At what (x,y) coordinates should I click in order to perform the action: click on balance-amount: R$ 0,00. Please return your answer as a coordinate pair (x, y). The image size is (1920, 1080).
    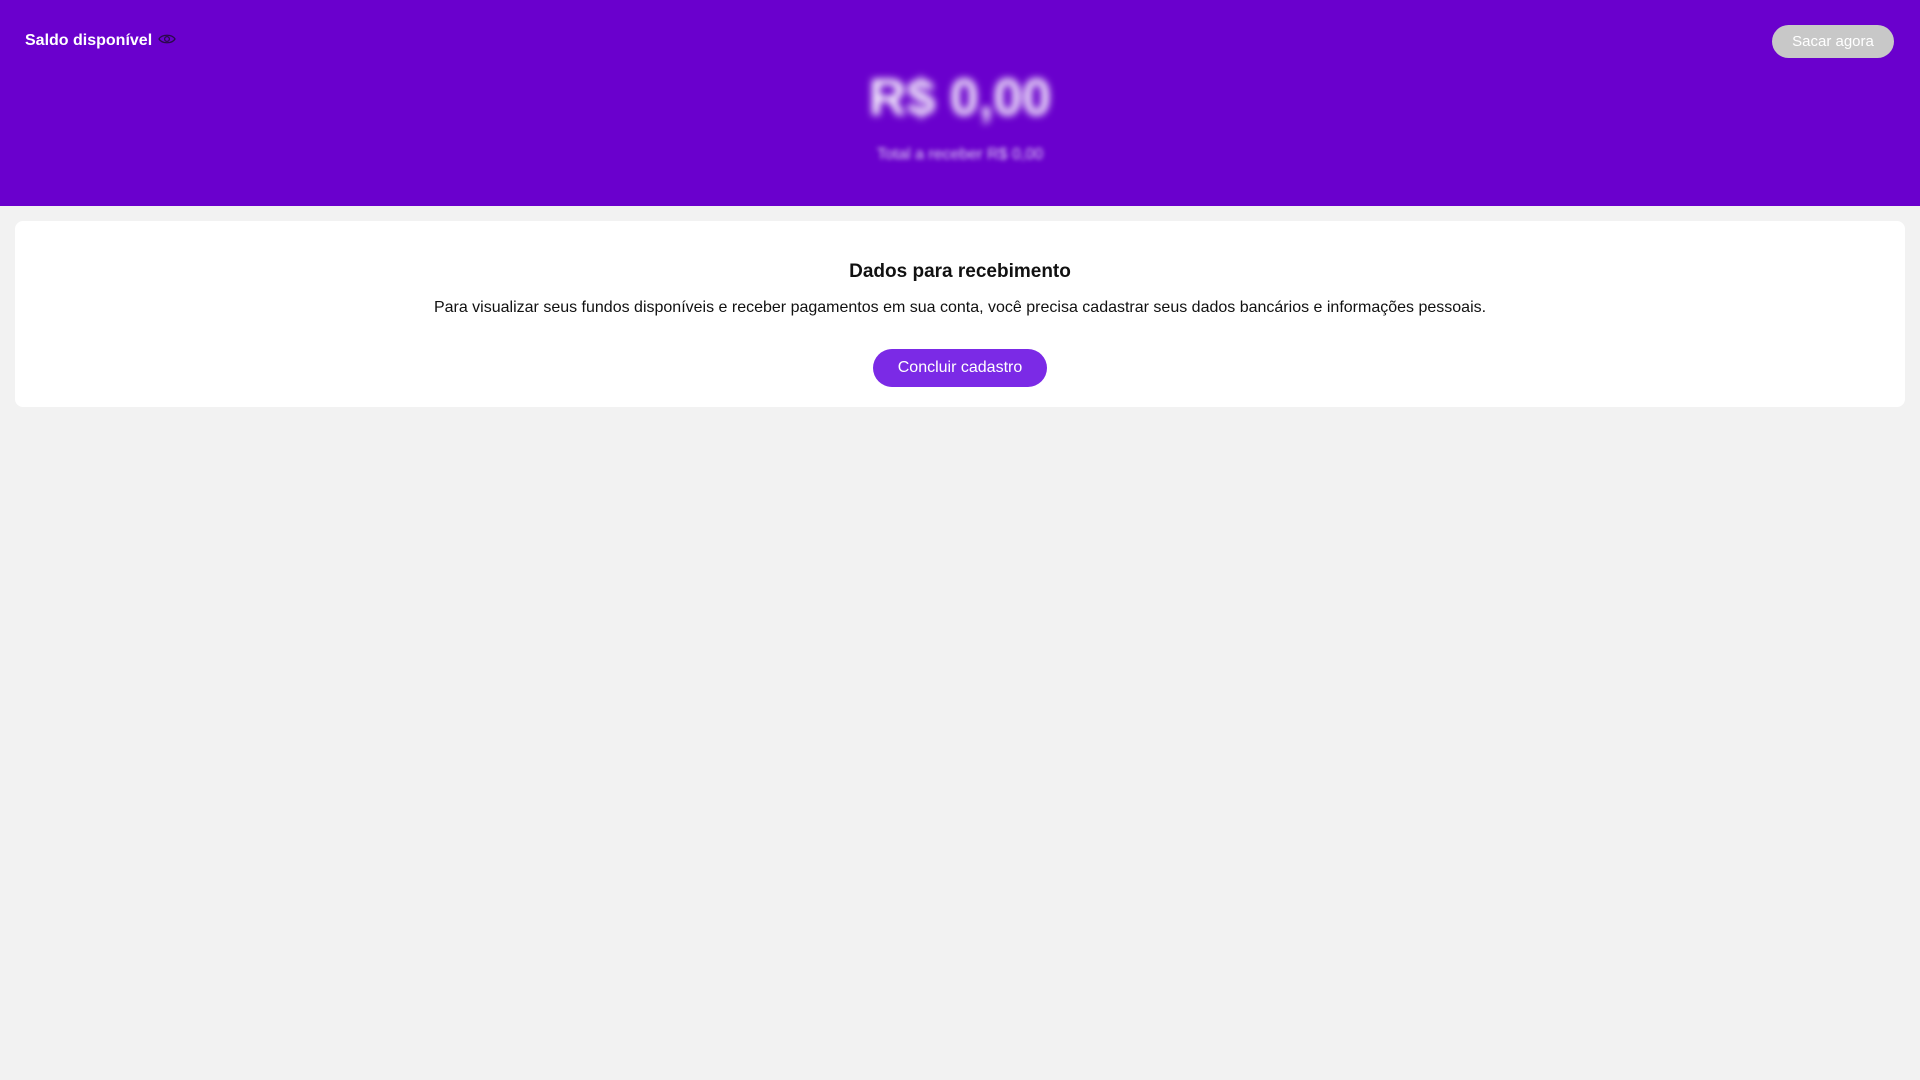
    Looking at the image, I should click on (960, 98).